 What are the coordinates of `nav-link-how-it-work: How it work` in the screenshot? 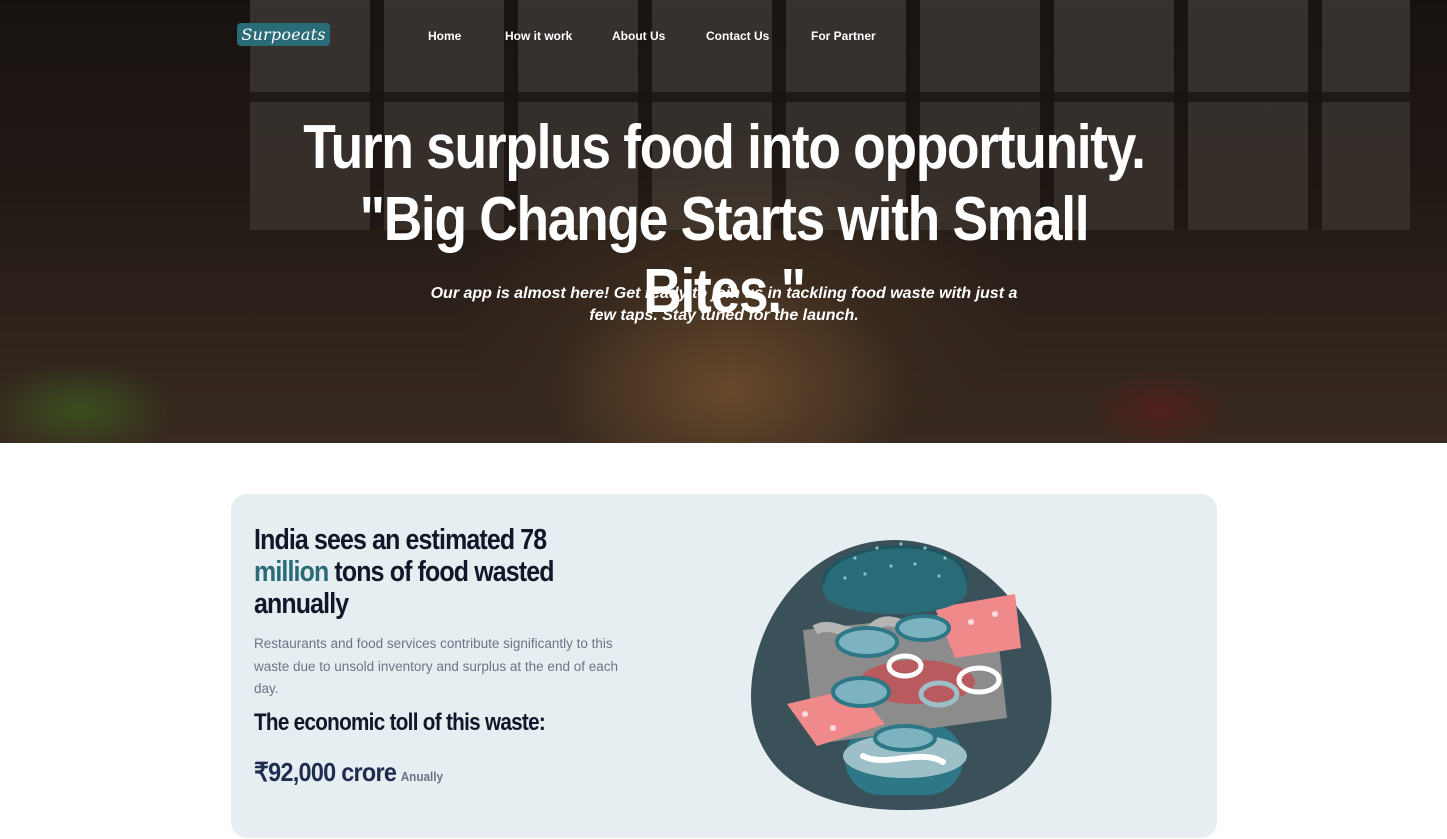 It's located at (538, 36).